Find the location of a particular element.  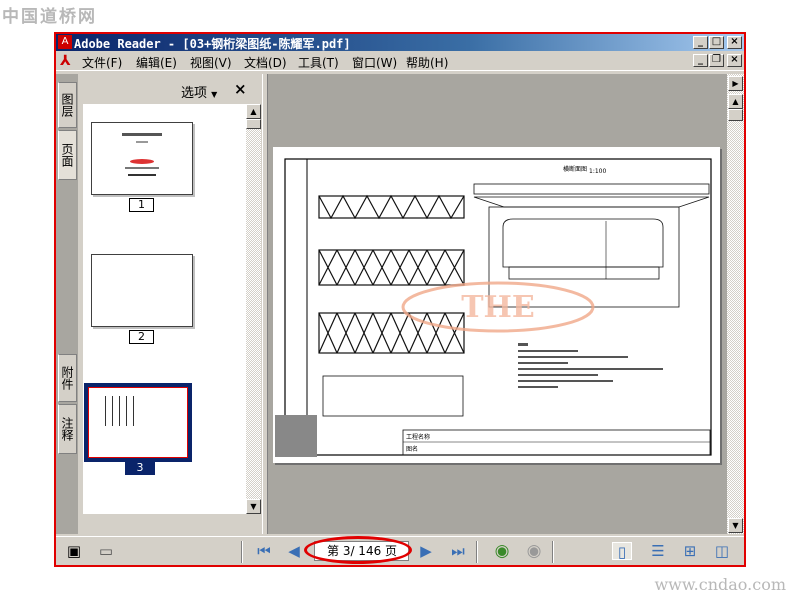

tab-layers: 图层 is located at coordinates (67, 105).